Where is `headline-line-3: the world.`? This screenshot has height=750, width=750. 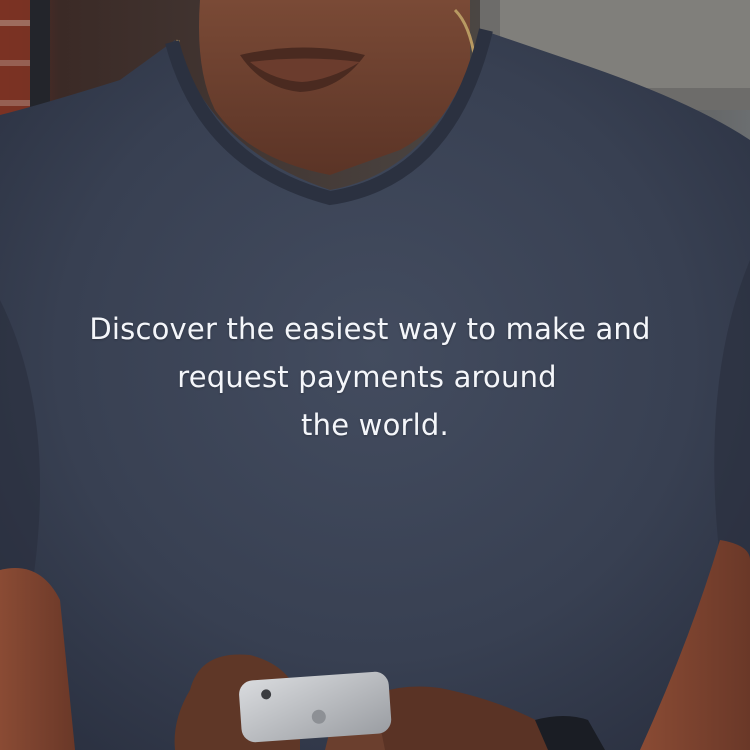
headline-line-3: the world. is located at coordinates (375, 425).